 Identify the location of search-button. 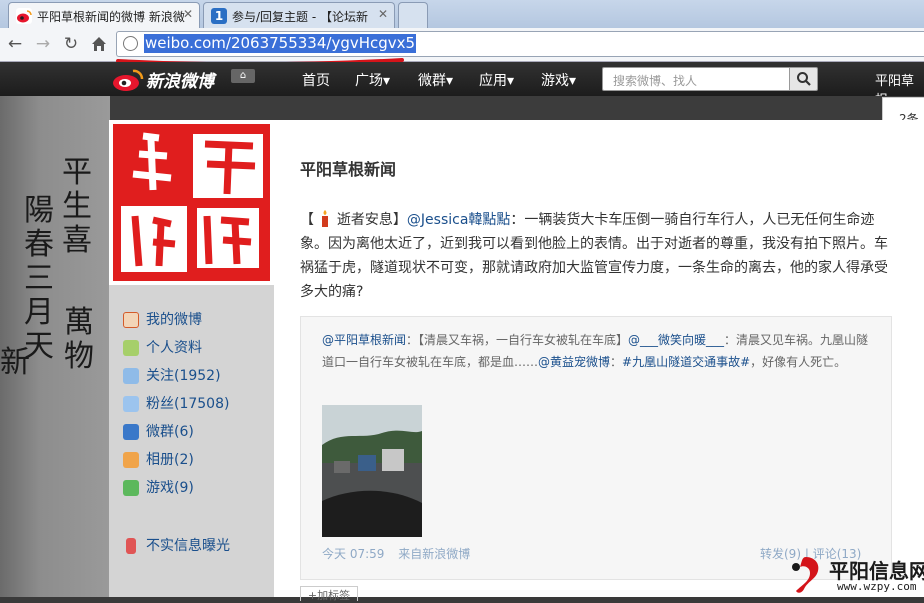
(803, 79).